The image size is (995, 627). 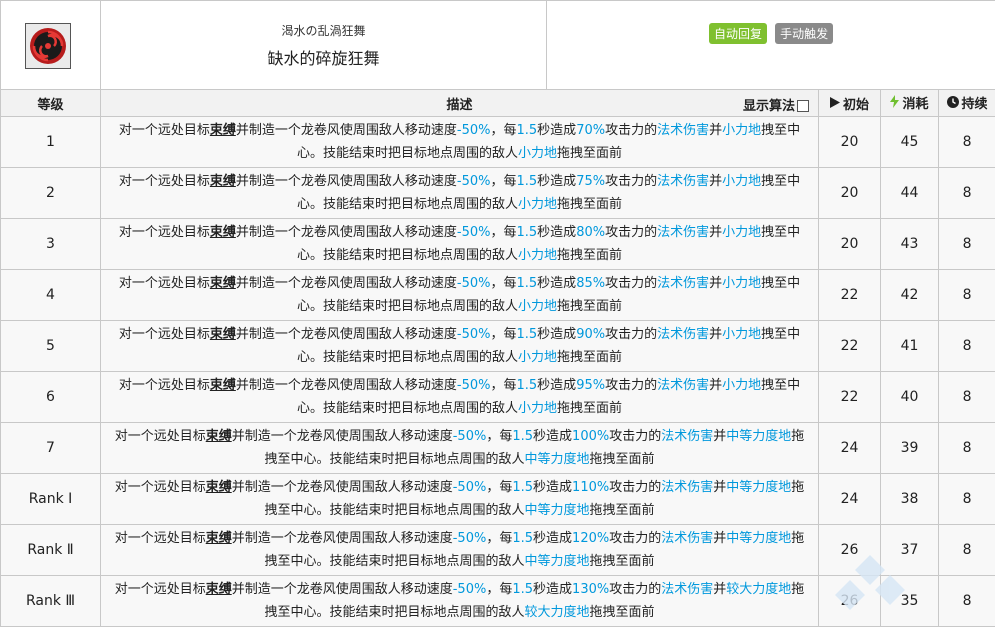 I want to click on cost-cell: 44, so click(x=910, y=193).